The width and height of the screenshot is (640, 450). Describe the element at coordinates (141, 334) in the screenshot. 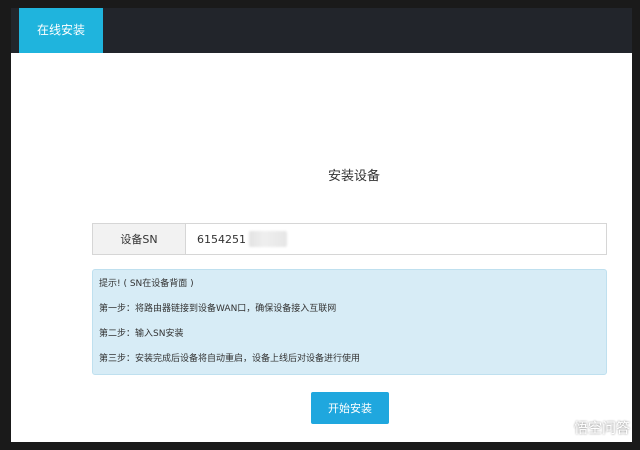

I see `hint-step-2: 第二步：输入SN安装` at that location.